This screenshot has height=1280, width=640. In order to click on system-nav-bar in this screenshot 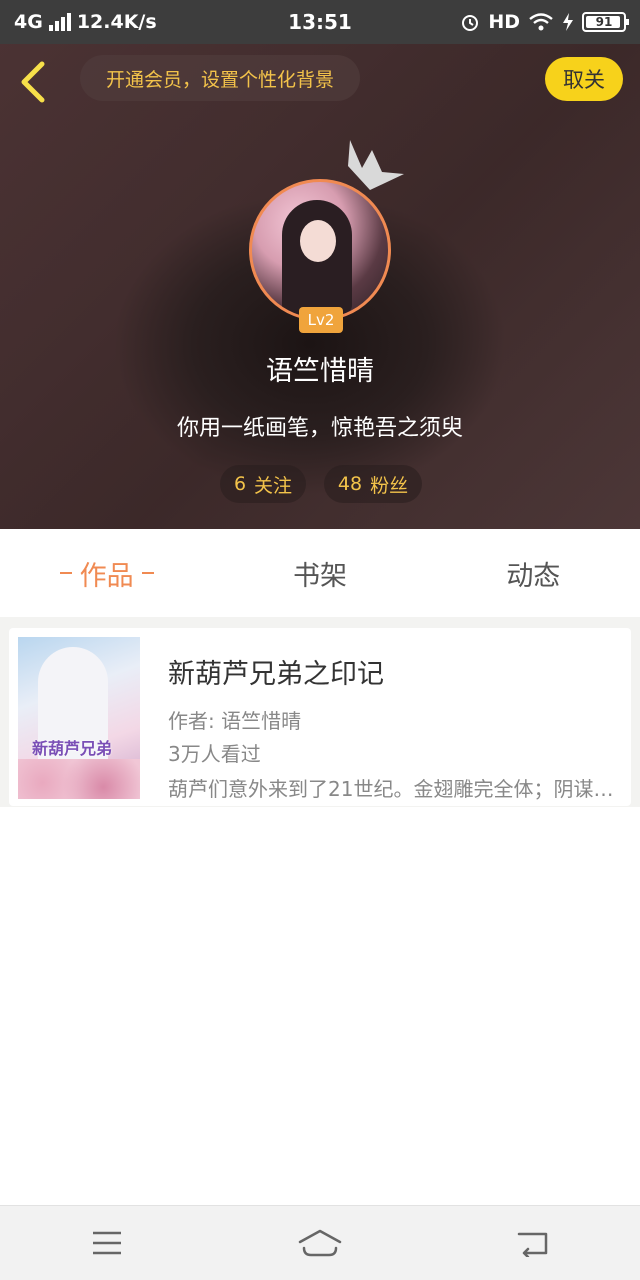, I will do `click(320, 1242)`.